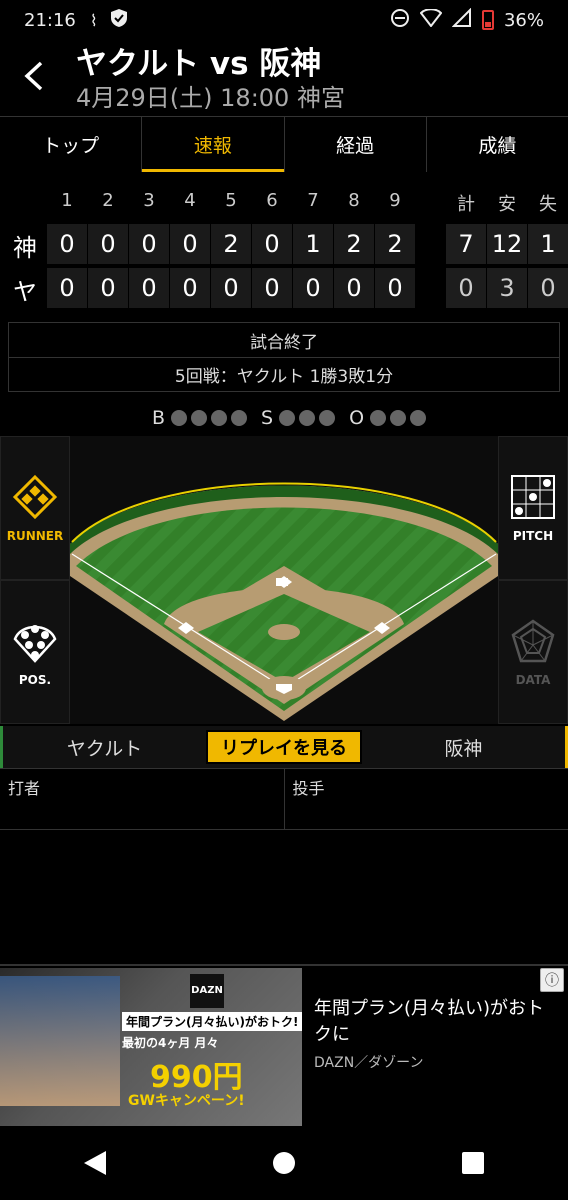 This screenshot has width=568, height=1200. I want to click on team-tab-away: 阪神, so click(463, 747).